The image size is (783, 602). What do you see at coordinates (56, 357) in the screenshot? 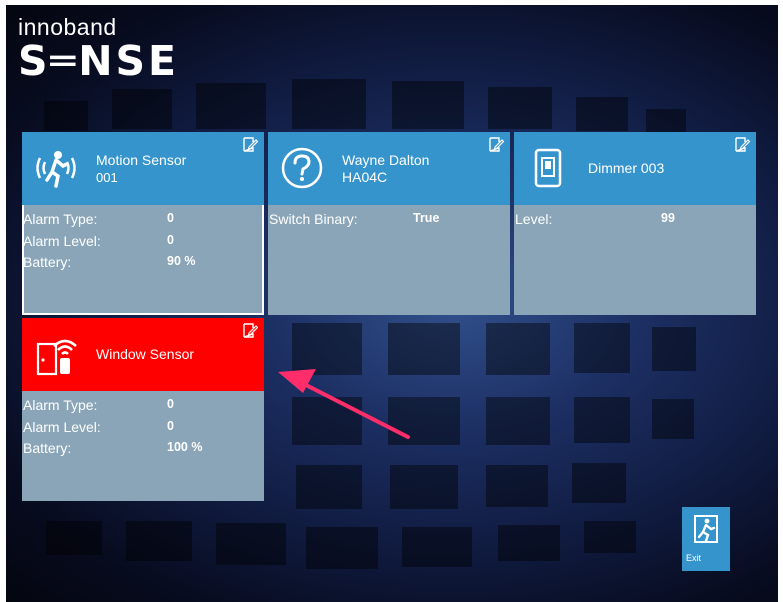
I see `window-sensor-icon` at bounding box center [56, 357].